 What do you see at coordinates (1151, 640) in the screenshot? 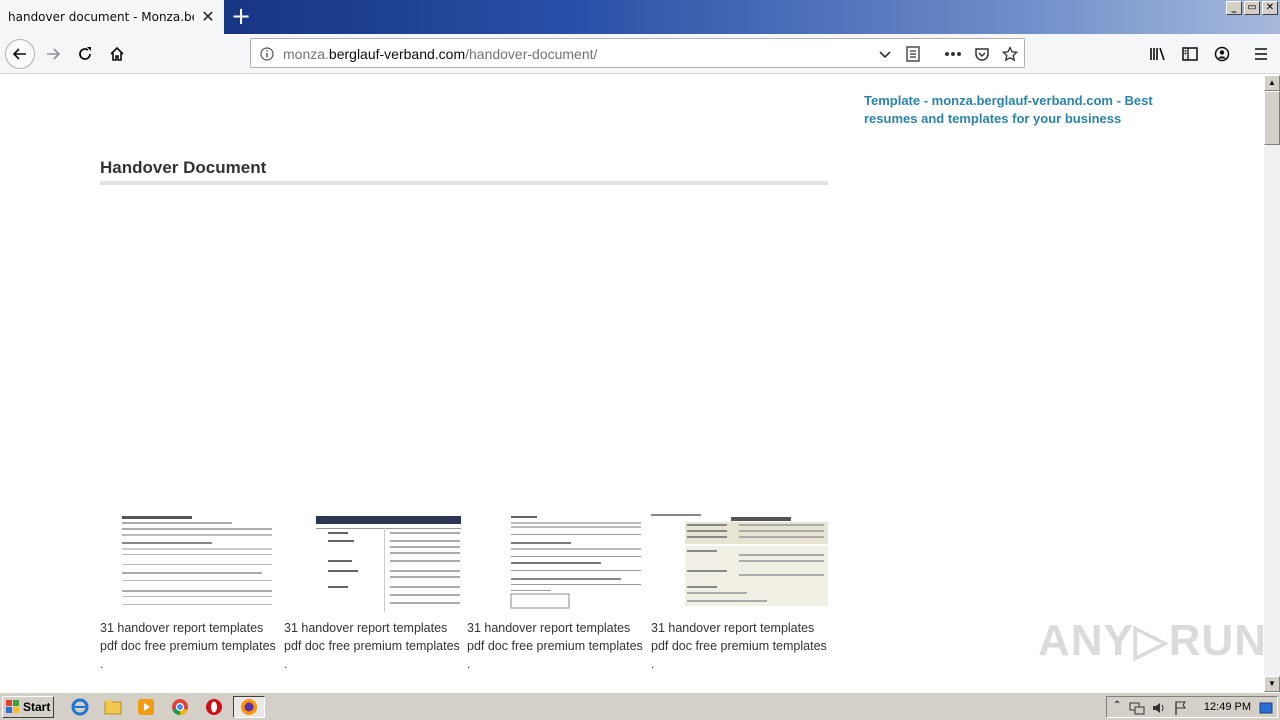
I see `anyrun-watermark: ANY▷RUN` at bounding box center [1151, 640].